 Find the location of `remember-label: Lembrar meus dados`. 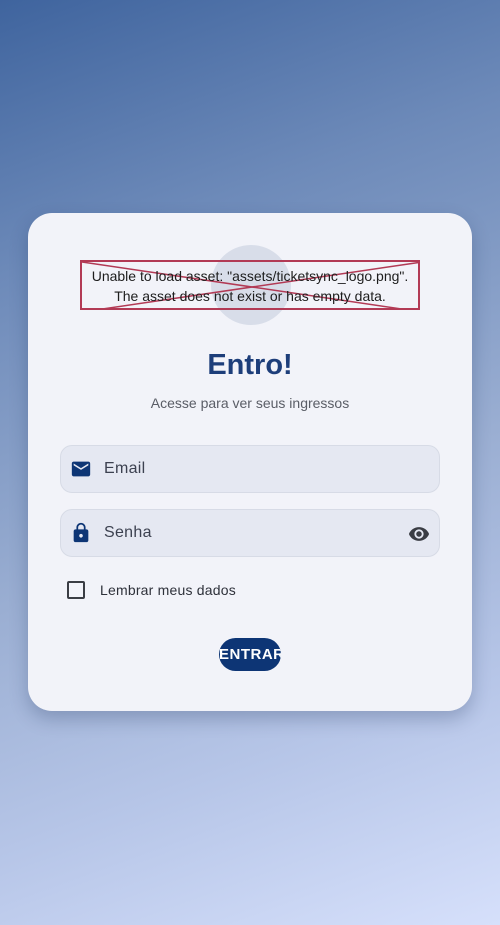

remember-label: Lembrar meus dados is located at coordinates (168, 590).